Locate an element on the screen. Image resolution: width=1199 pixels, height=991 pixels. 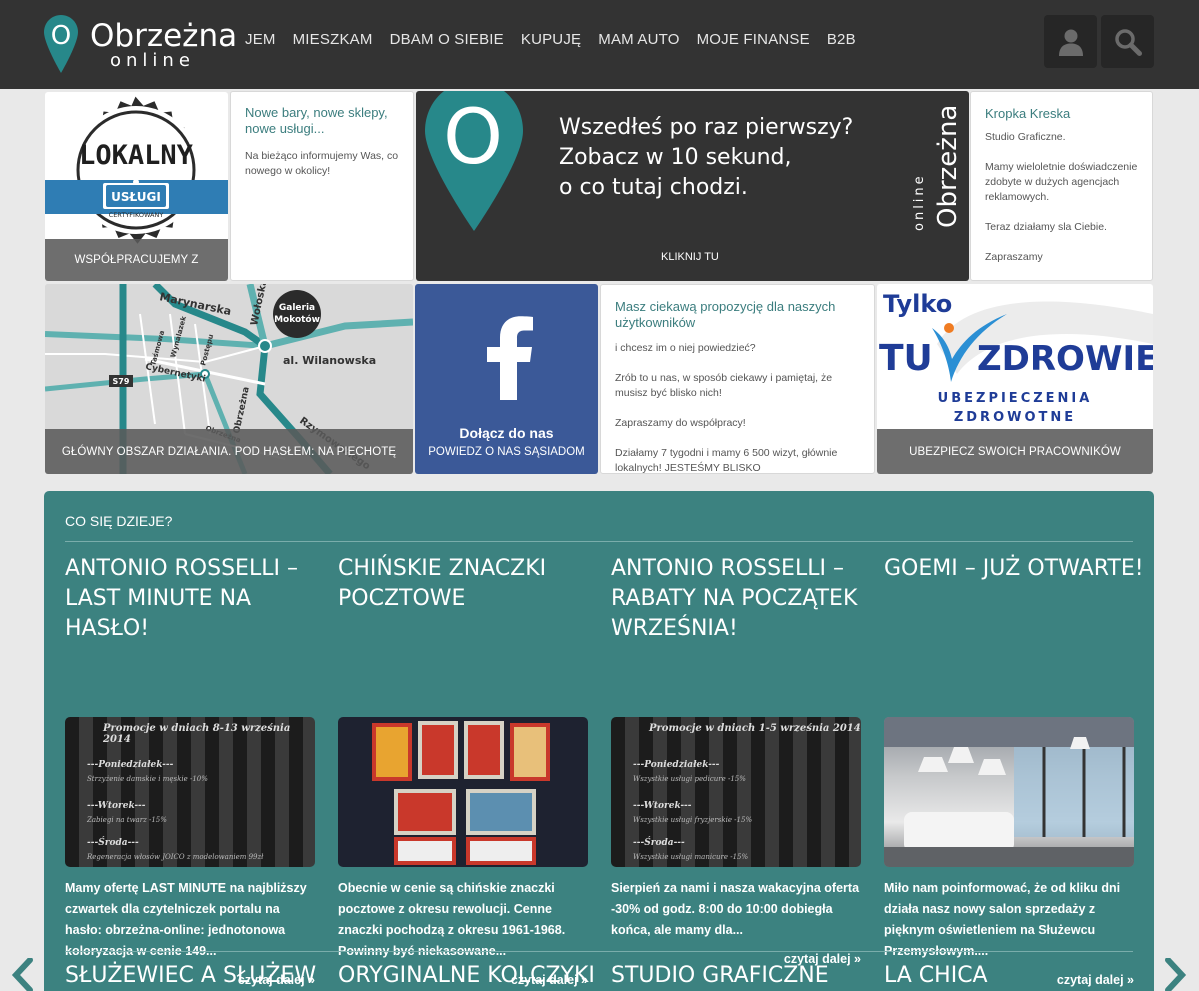
map-label-wilanowska: al. Wilanowska is located at coordinates (329, 360).